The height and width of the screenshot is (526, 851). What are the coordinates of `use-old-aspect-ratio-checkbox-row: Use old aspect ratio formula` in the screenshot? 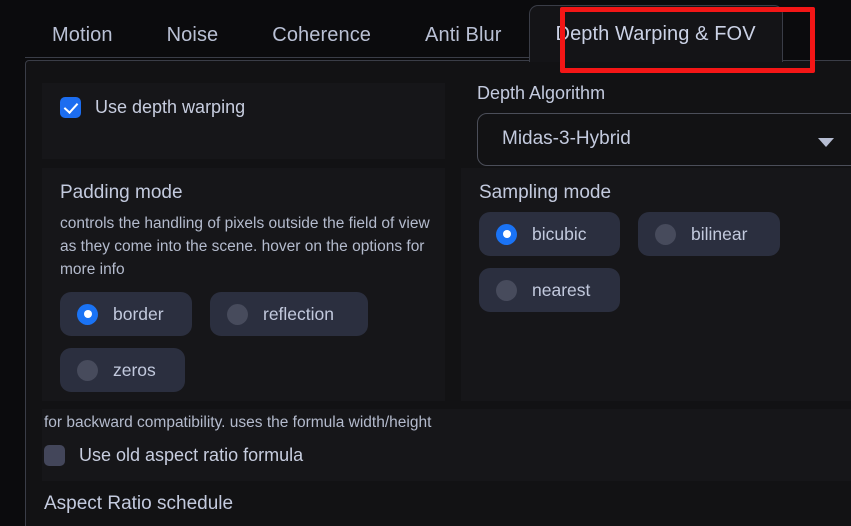 It's located at (173, 455).